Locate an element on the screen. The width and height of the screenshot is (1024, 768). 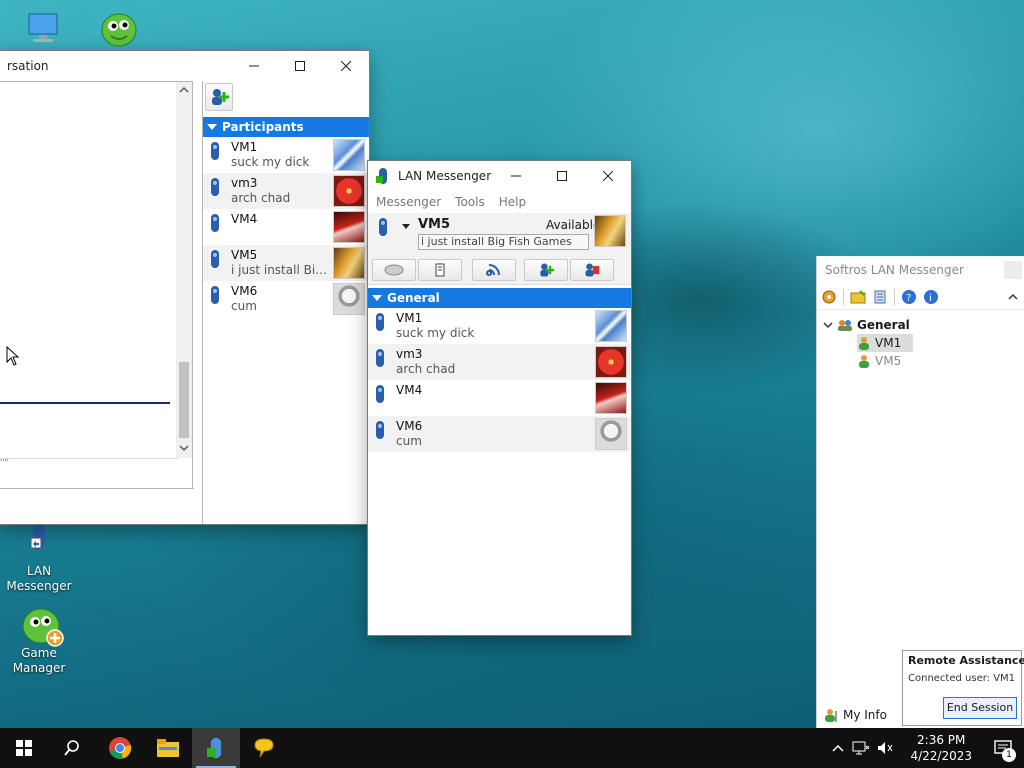
message-input is located at coordinates (97, 505).